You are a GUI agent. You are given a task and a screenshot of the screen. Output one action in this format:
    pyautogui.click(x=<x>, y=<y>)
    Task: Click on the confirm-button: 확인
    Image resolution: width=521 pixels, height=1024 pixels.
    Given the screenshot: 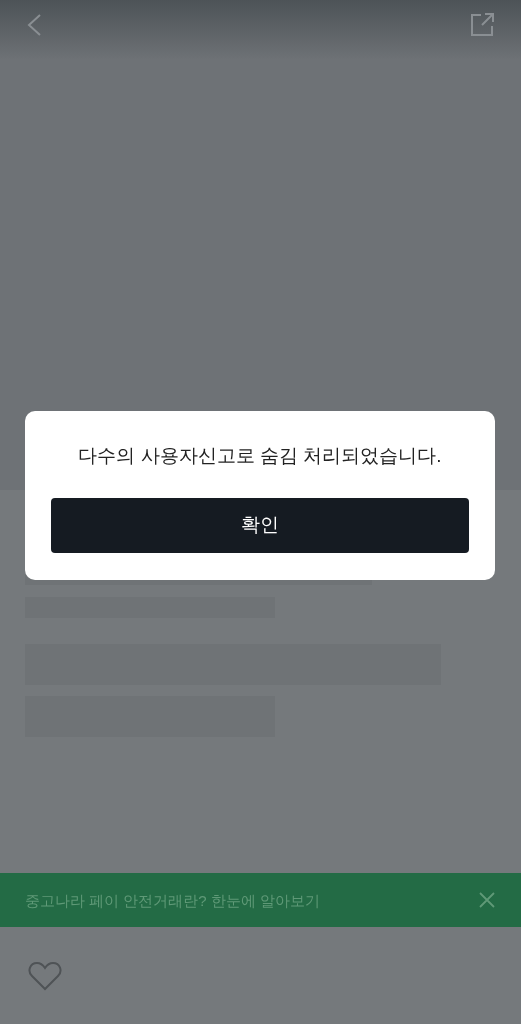 What is the action you would take?
    pyautogui.click(x=260, y=525)
    